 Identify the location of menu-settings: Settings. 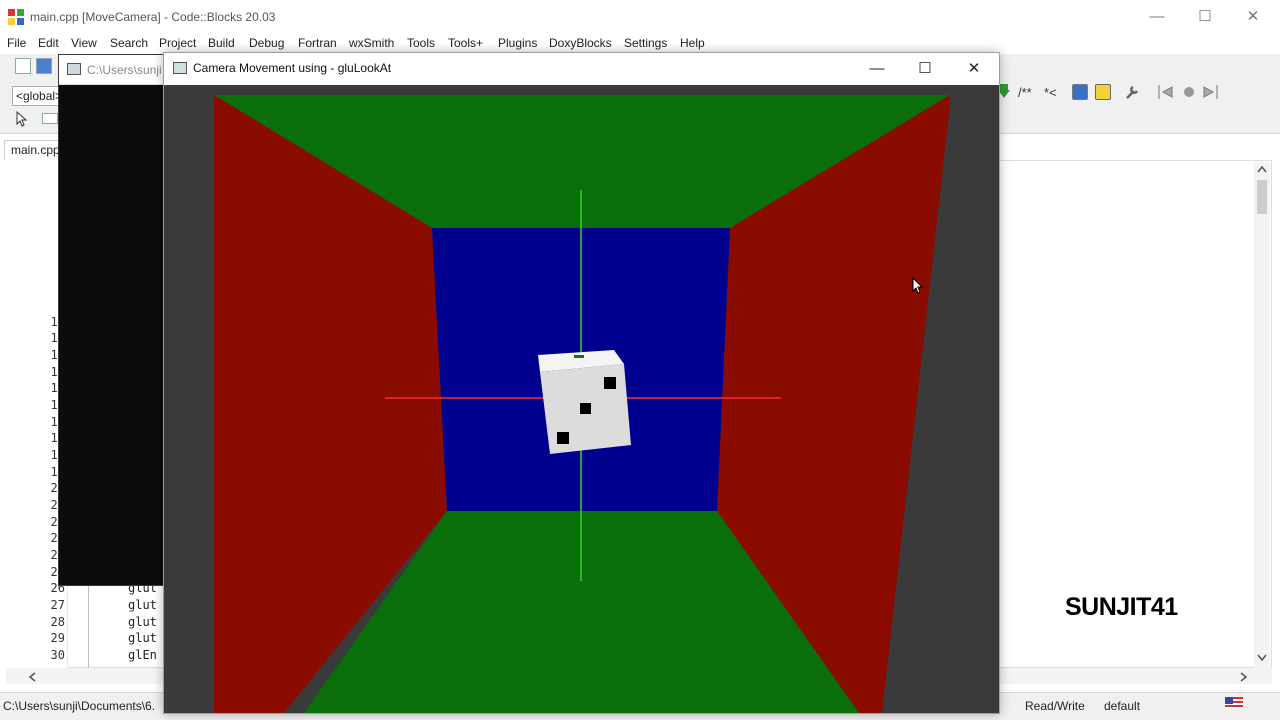
(645, 43).